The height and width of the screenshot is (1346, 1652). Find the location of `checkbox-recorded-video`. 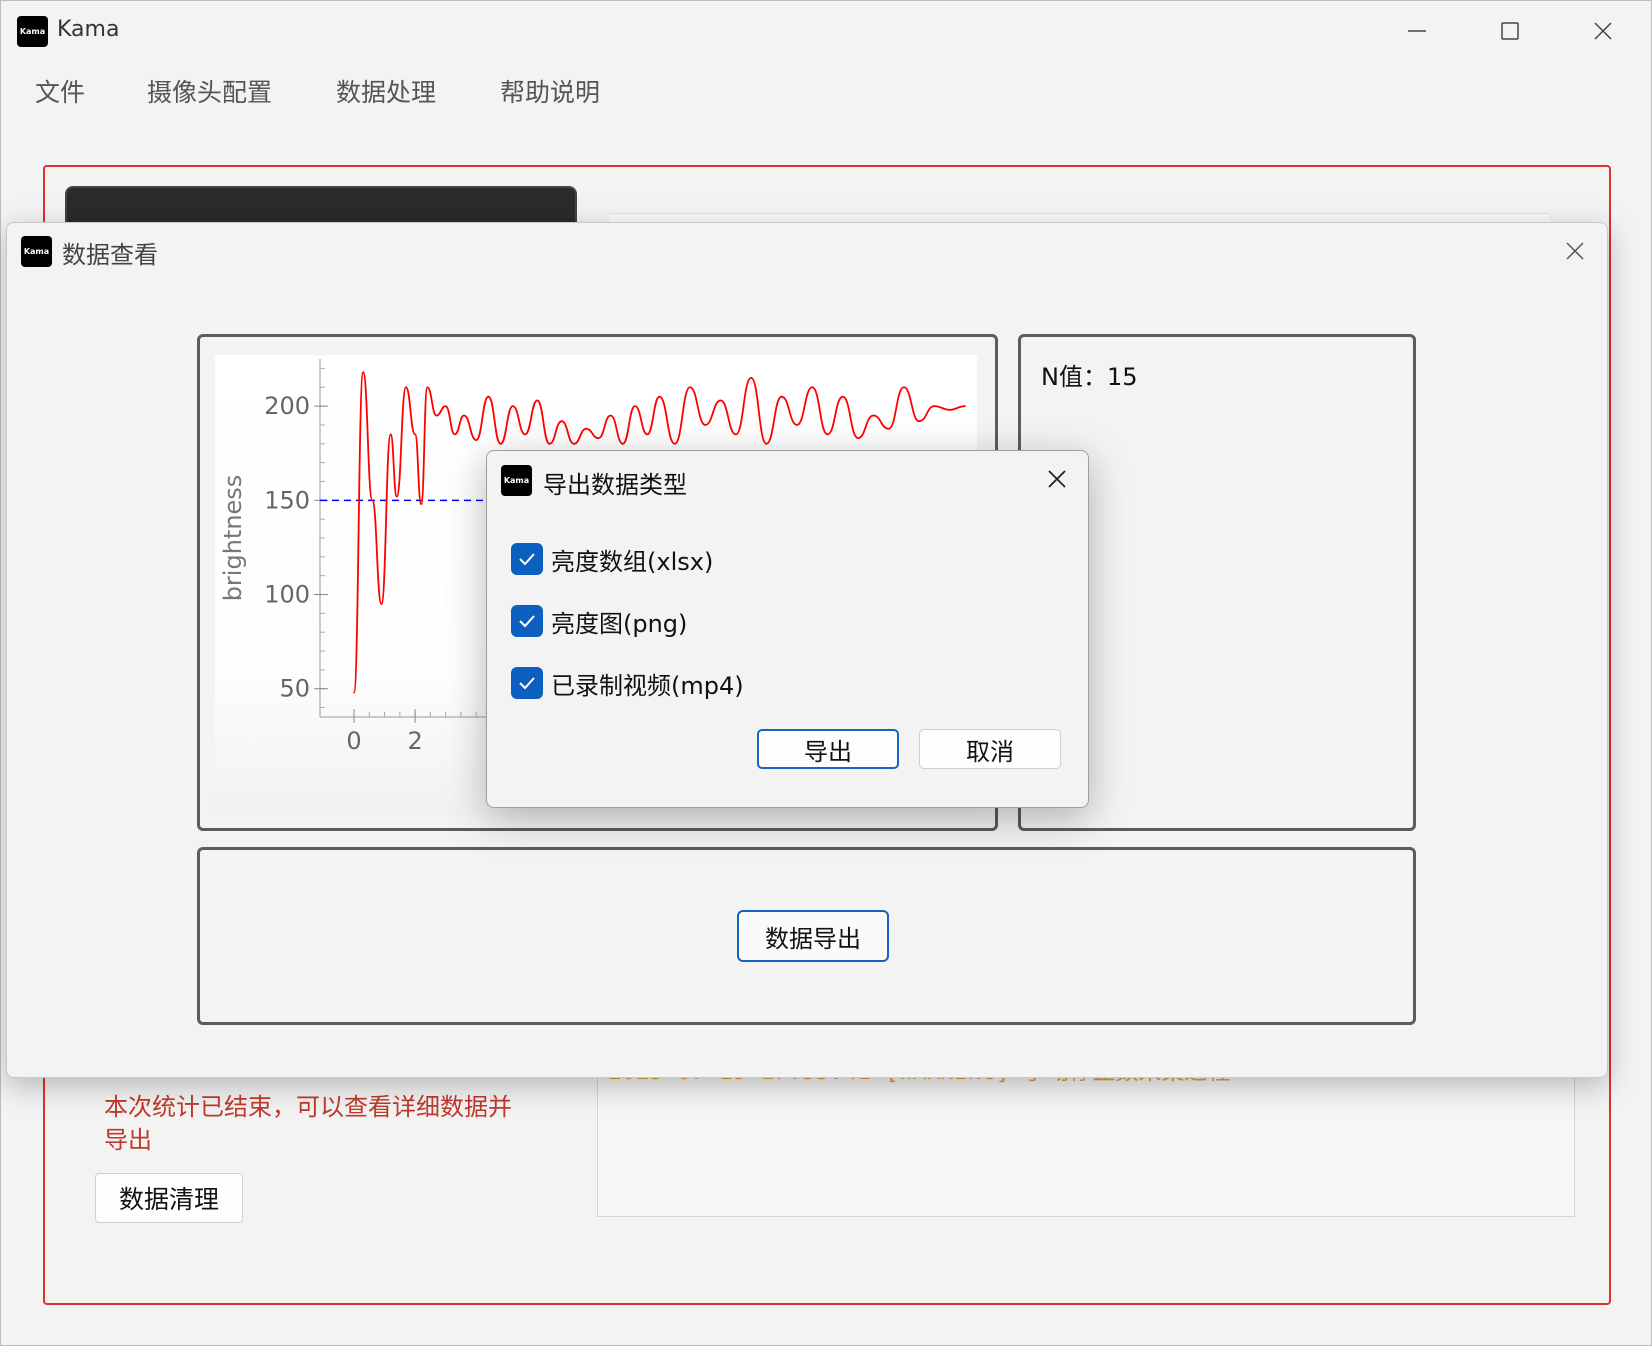

checkbox-recorded-video is located at coordinates (527, 683).